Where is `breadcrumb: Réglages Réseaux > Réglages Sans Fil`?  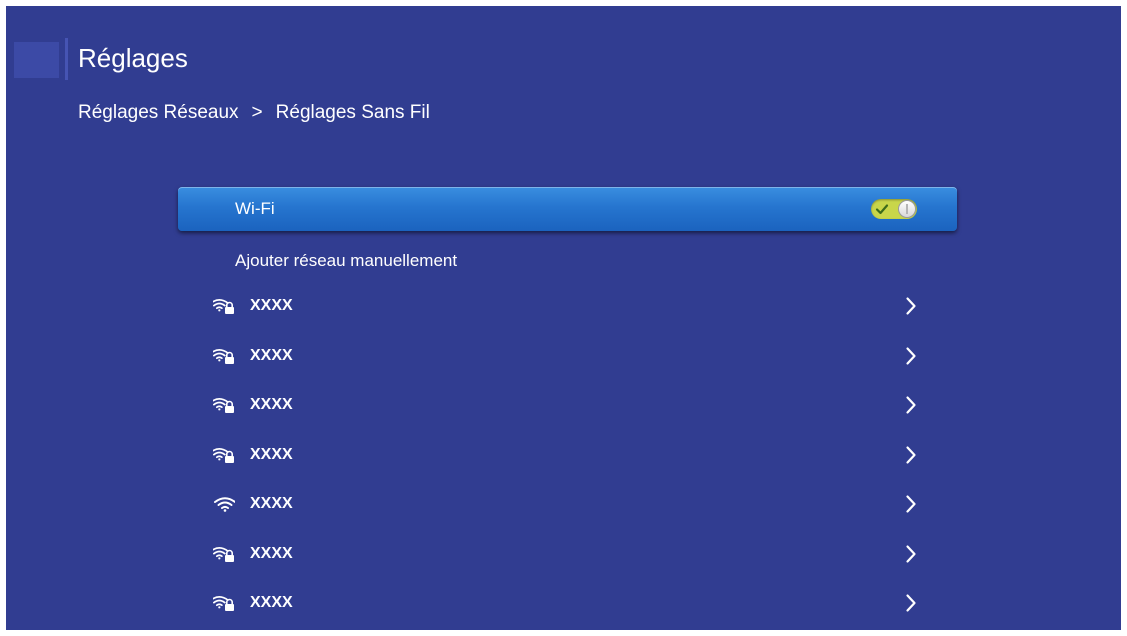 breadcrumb: Réglages Réseaux > Réglages Sans Fil is located at coordinates (254, 113).